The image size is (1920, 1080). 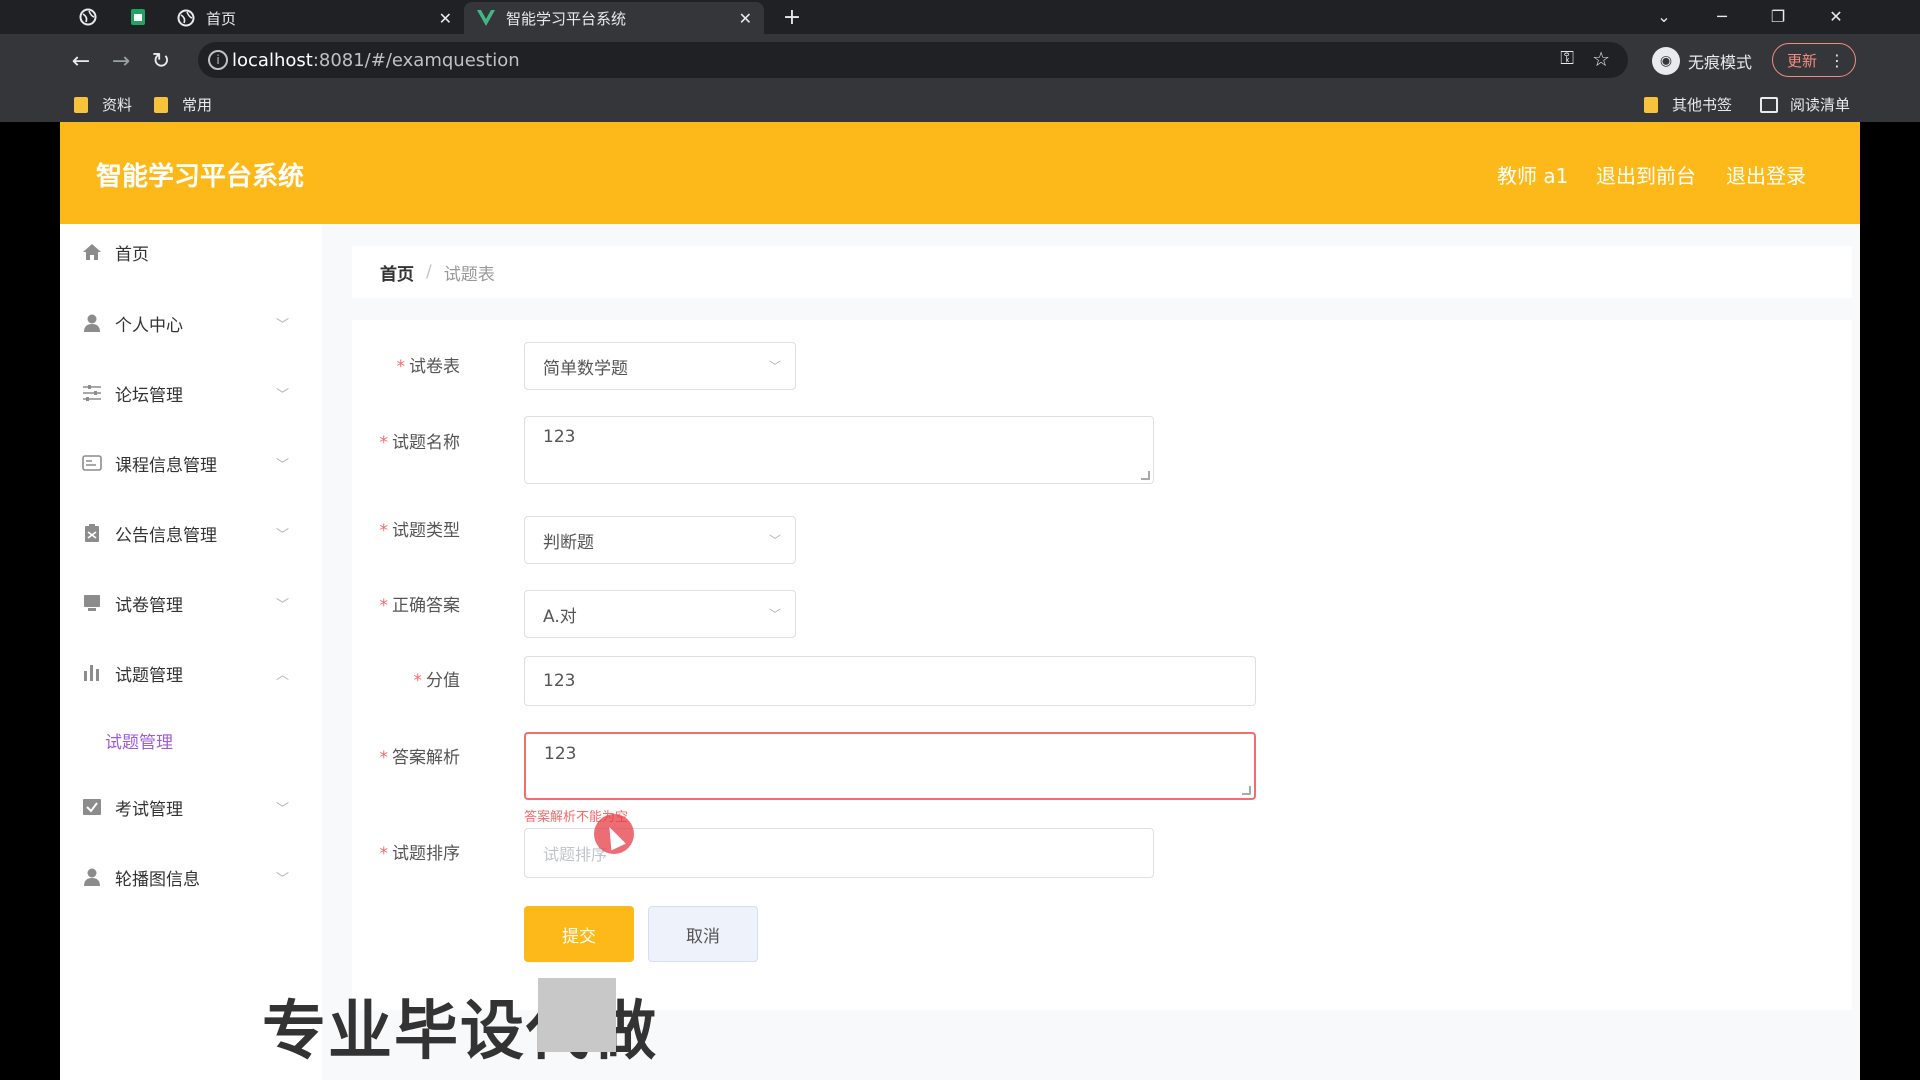 What do you see at coordinates (397, 272) in the screenshot?
I see `breadcrumb-home: 首页` at bounding box center [397, 272].